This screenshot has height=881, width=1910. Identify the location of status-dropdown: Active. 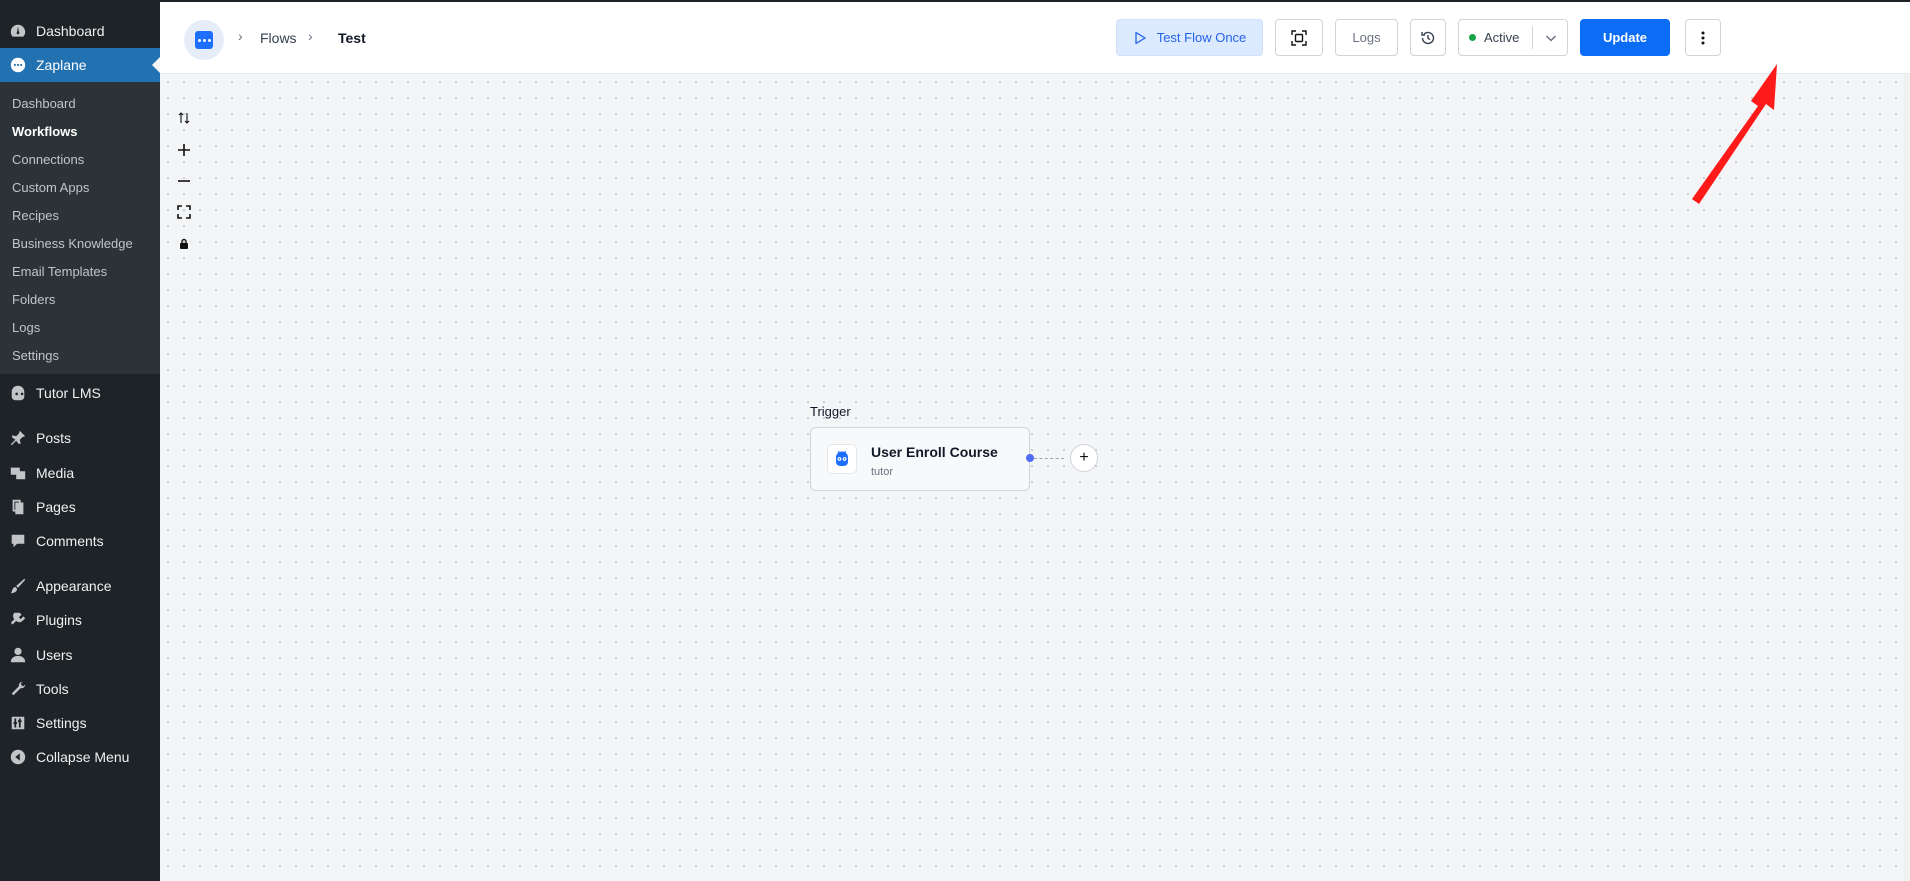
(1513, 37).